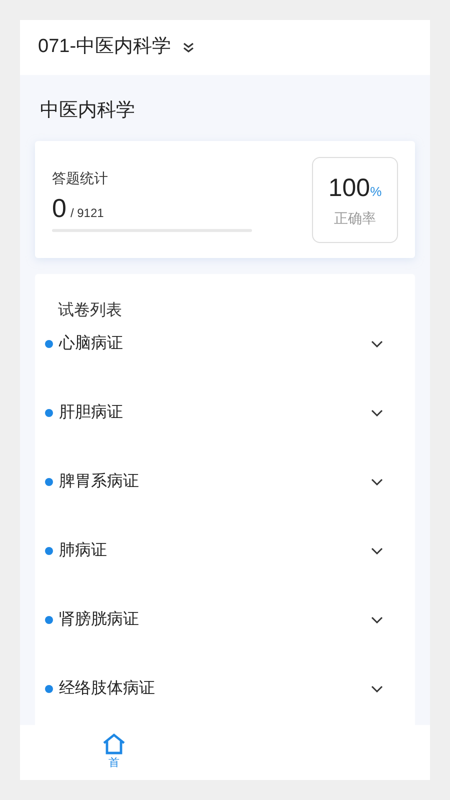 This screenshot has width=450, height=800. Describe the element at coordinates (59, 207) in the screenshot. I see `answered-count: 0` at that location.